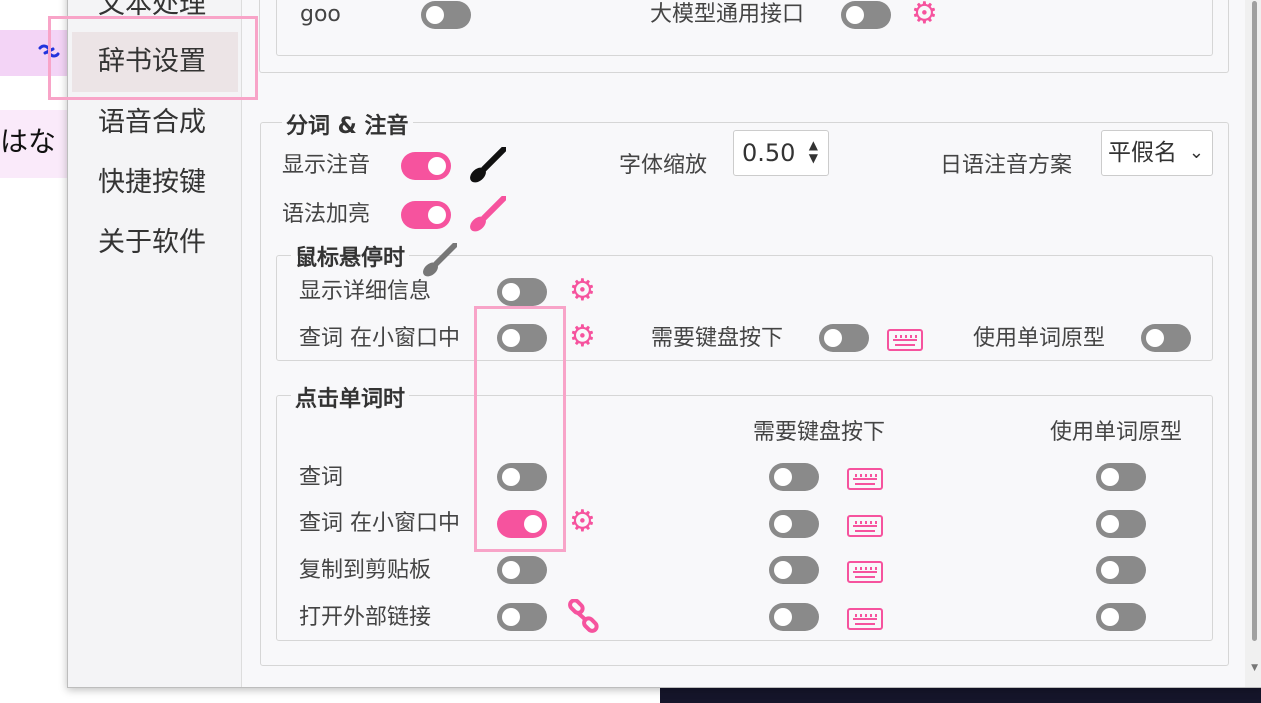  What do you see at coordinates (1196, 152) in the screenshot?
I see `chevron-down-icon: ⌄` at bounding box center [1196, 152].